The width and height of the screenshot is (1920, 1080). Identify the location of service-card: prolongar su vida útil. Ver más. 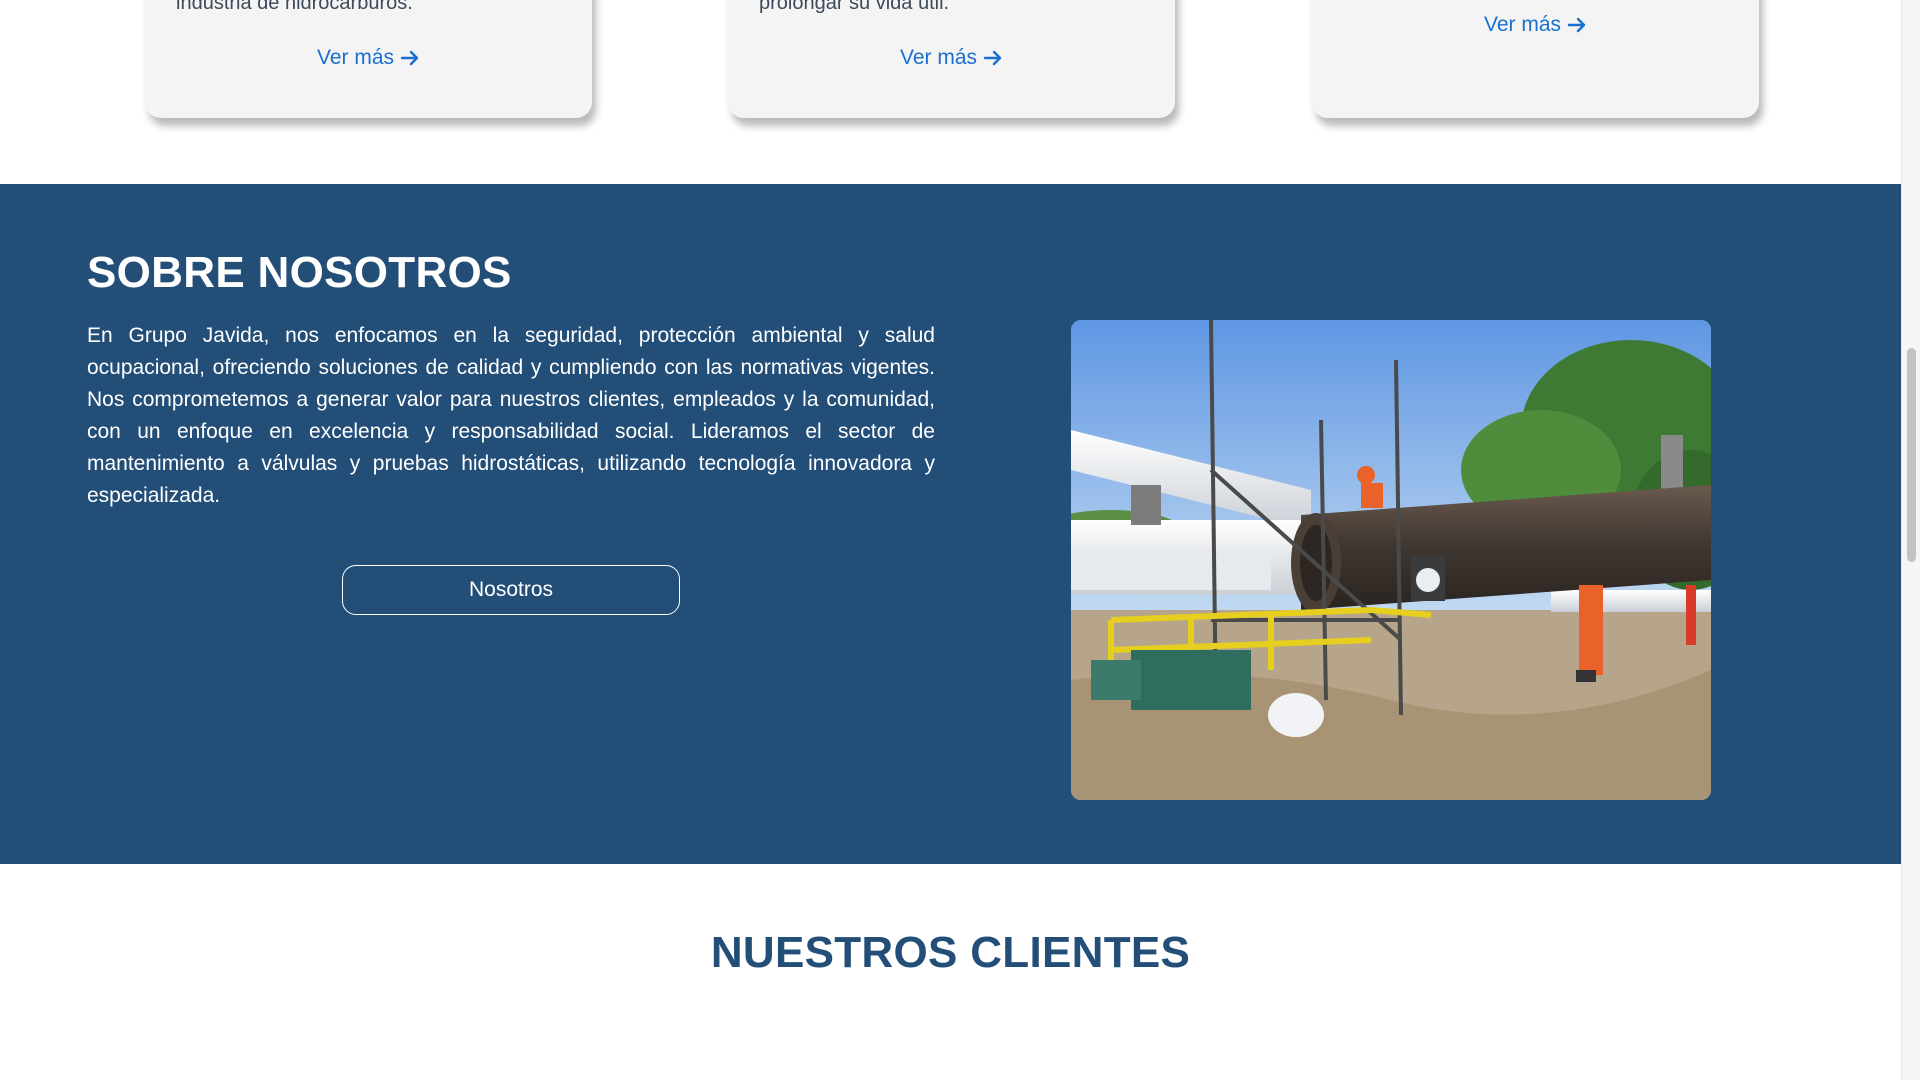
(951, 59).